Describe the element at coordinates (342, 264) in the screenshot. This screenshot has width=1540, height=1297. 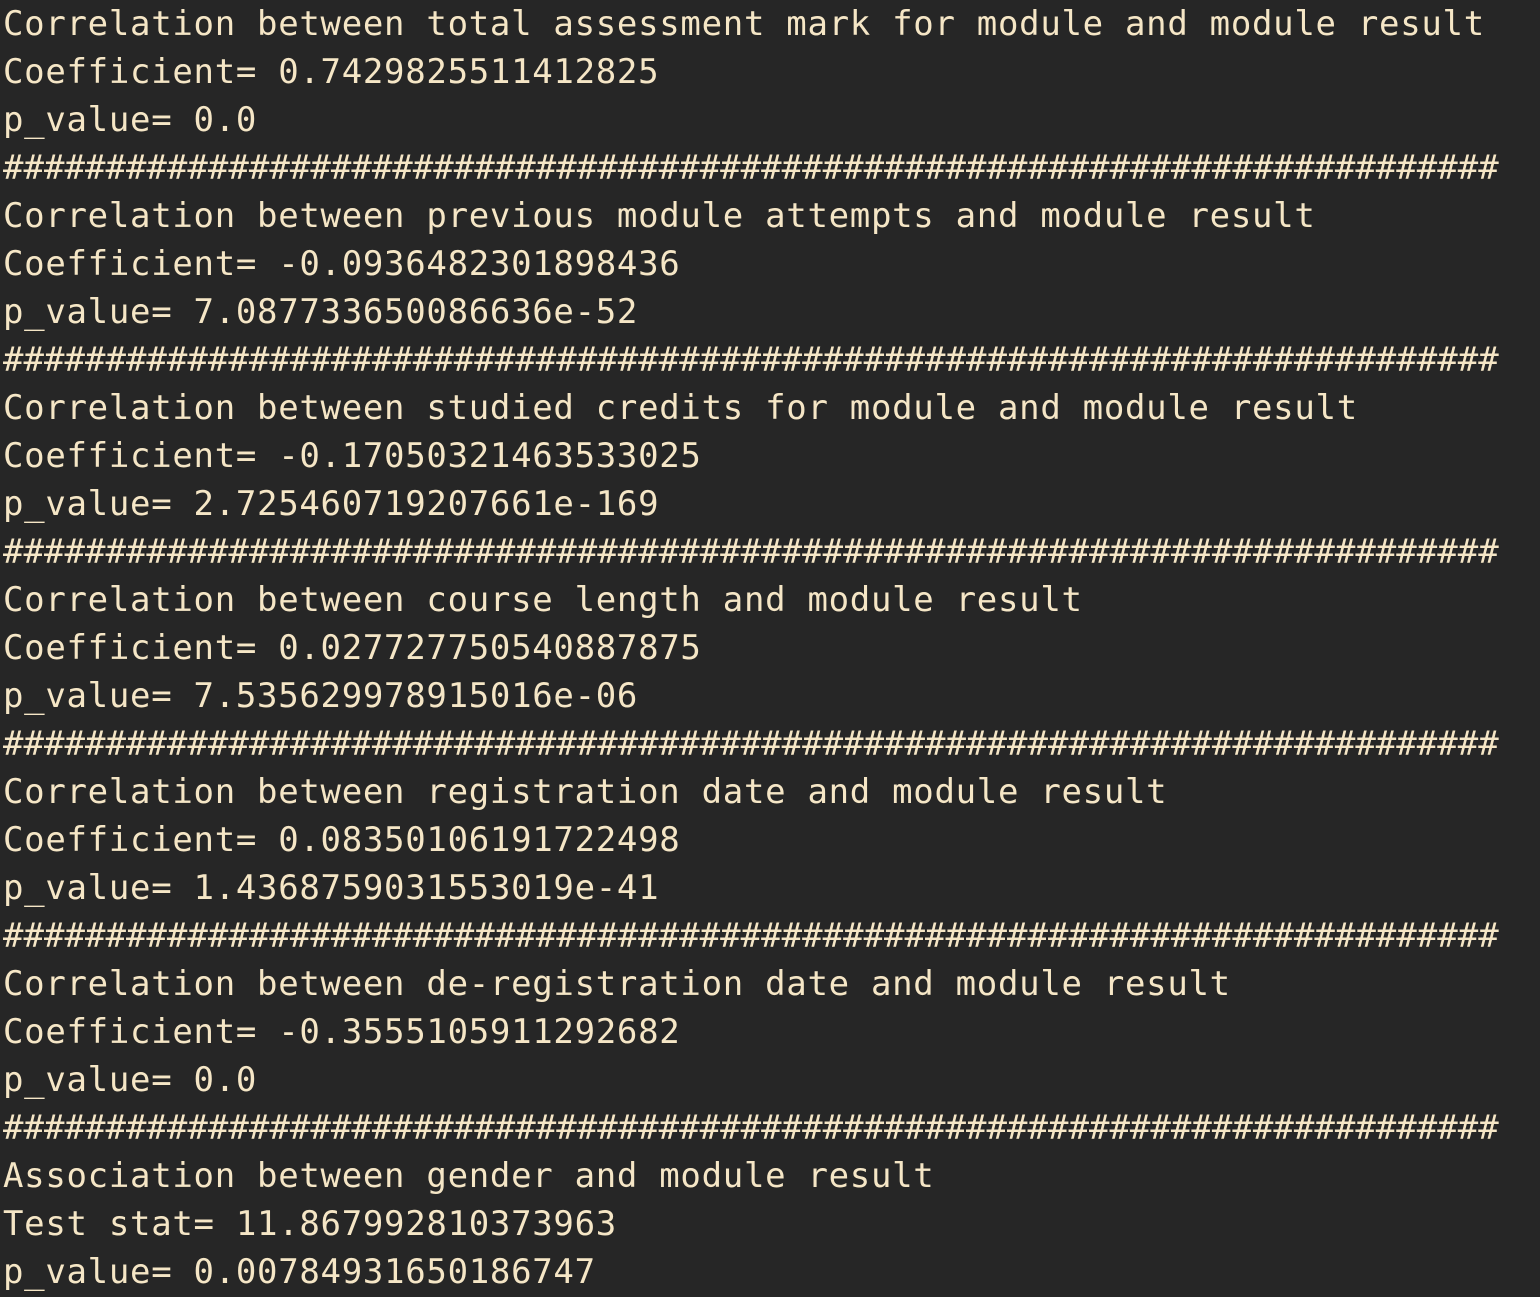
I see `previous-attempts-coefficient: Coefficient= -0.0936482301898436` at that location.